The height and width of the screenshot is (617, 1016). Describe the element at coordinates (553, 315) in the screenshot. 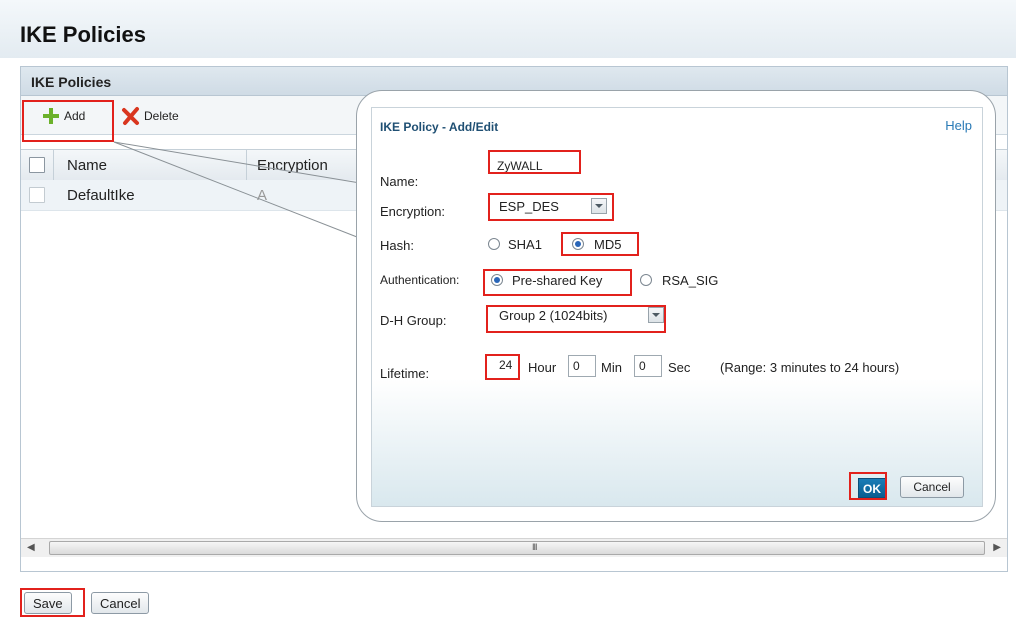

I see `dh-group-value: Group 2 (1024bits)` at that location.